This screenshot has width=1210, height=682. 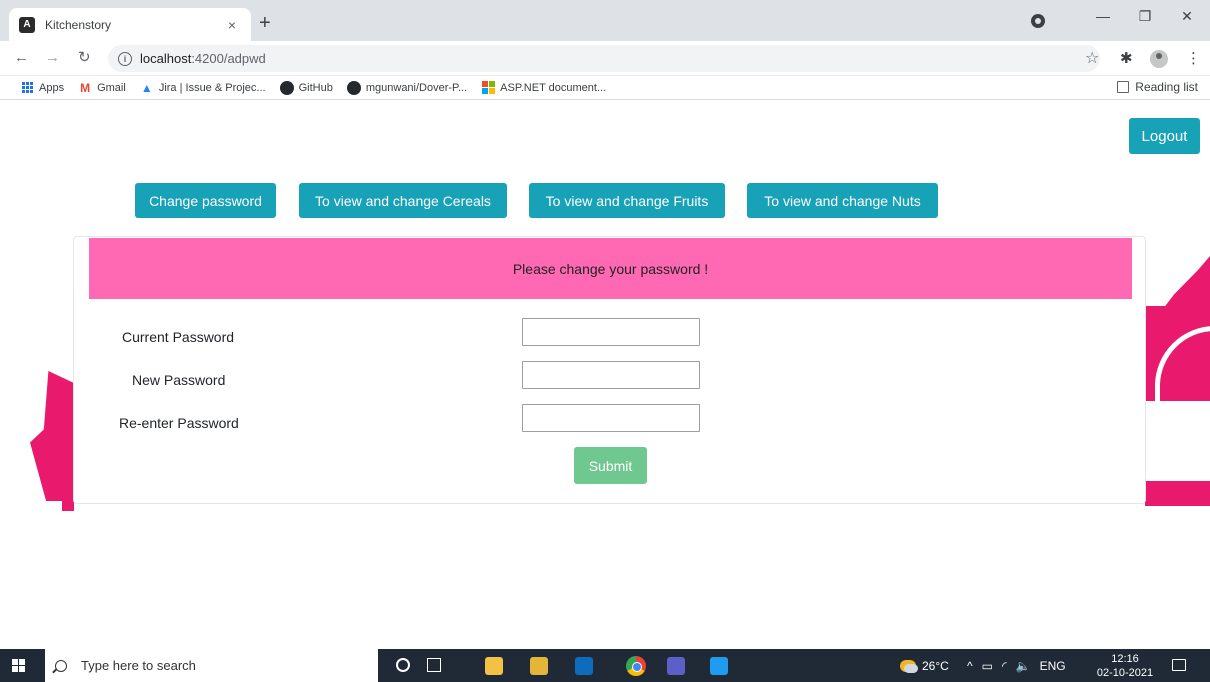 What do you see at coordinates (676, 666) in the screenshot?
I see `teams-icon` at bounding box center [676, 666].